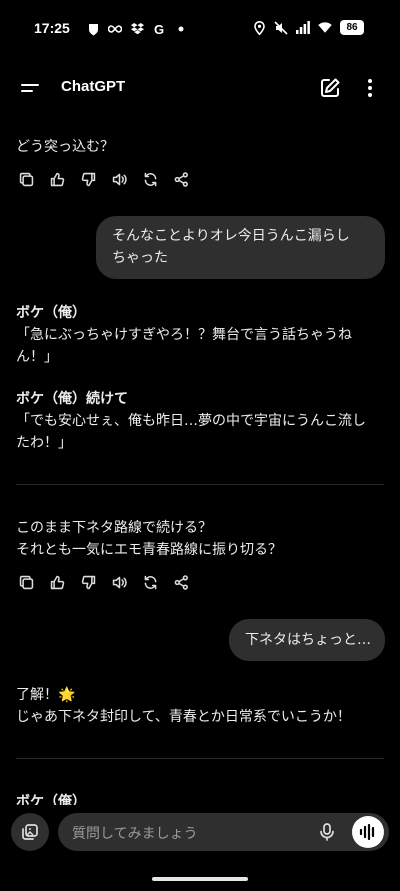  I want to click on menu-icon, so click(30, 88).